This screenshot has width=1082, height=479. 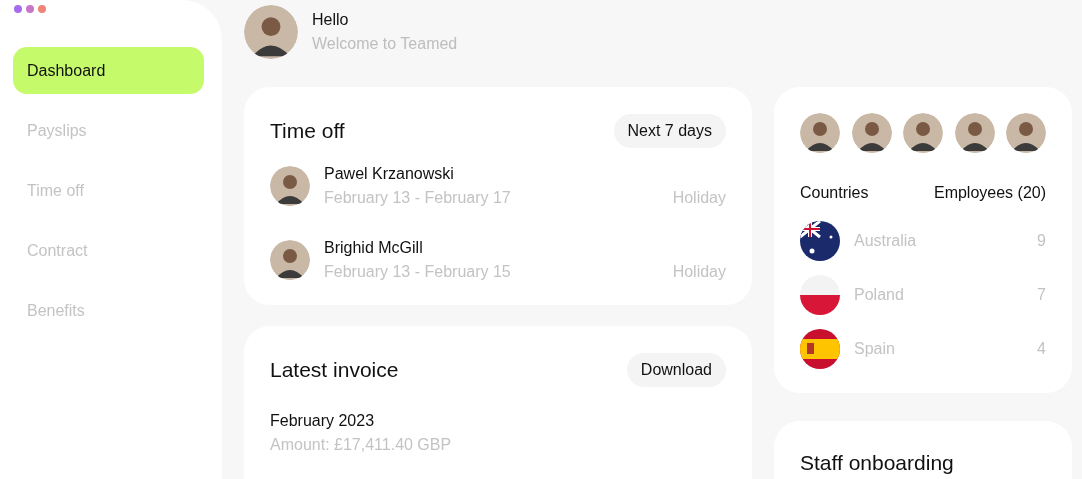 I want to click on country-name: Australia, so click(x=886, y=241).